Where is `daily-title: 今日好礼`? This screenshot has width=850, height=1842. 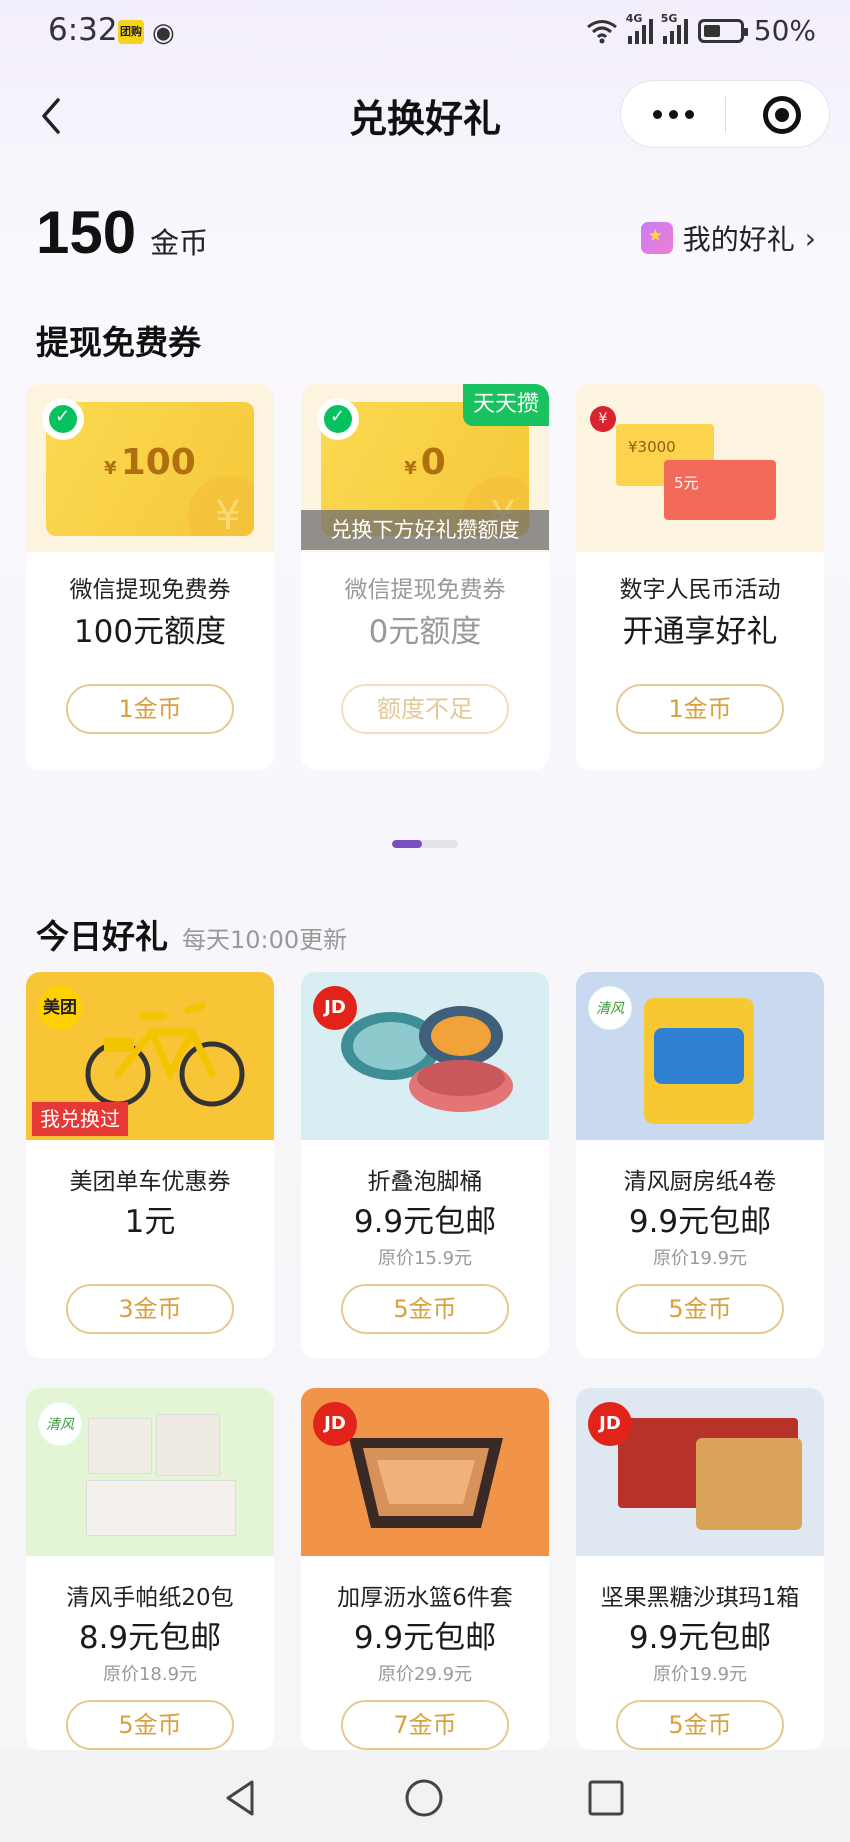
daily-title: 今日好礼 is located at coordinates (102, 936).